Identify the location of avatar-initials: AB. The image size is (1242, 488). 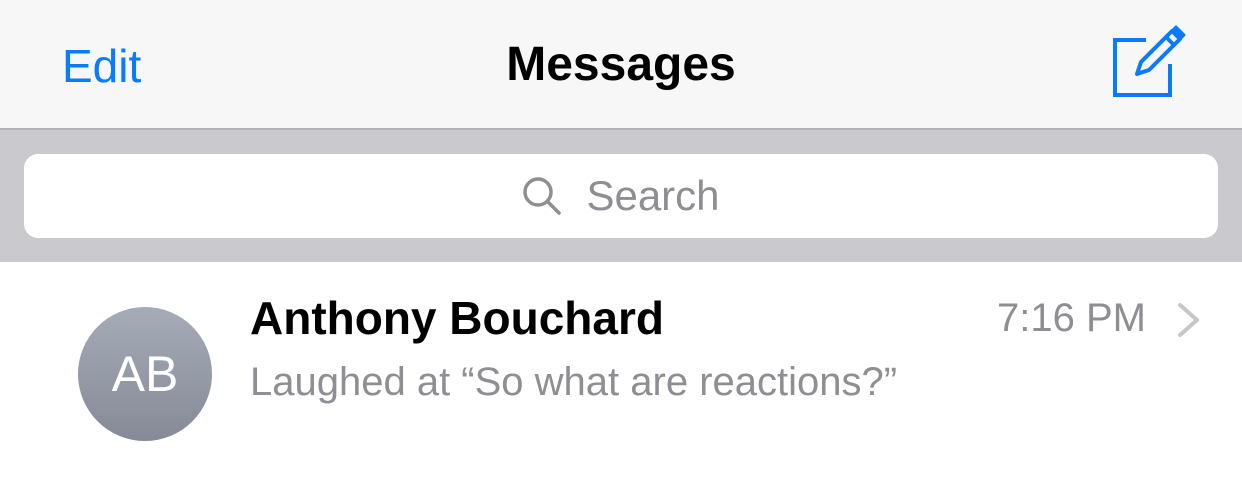
(145, 374).